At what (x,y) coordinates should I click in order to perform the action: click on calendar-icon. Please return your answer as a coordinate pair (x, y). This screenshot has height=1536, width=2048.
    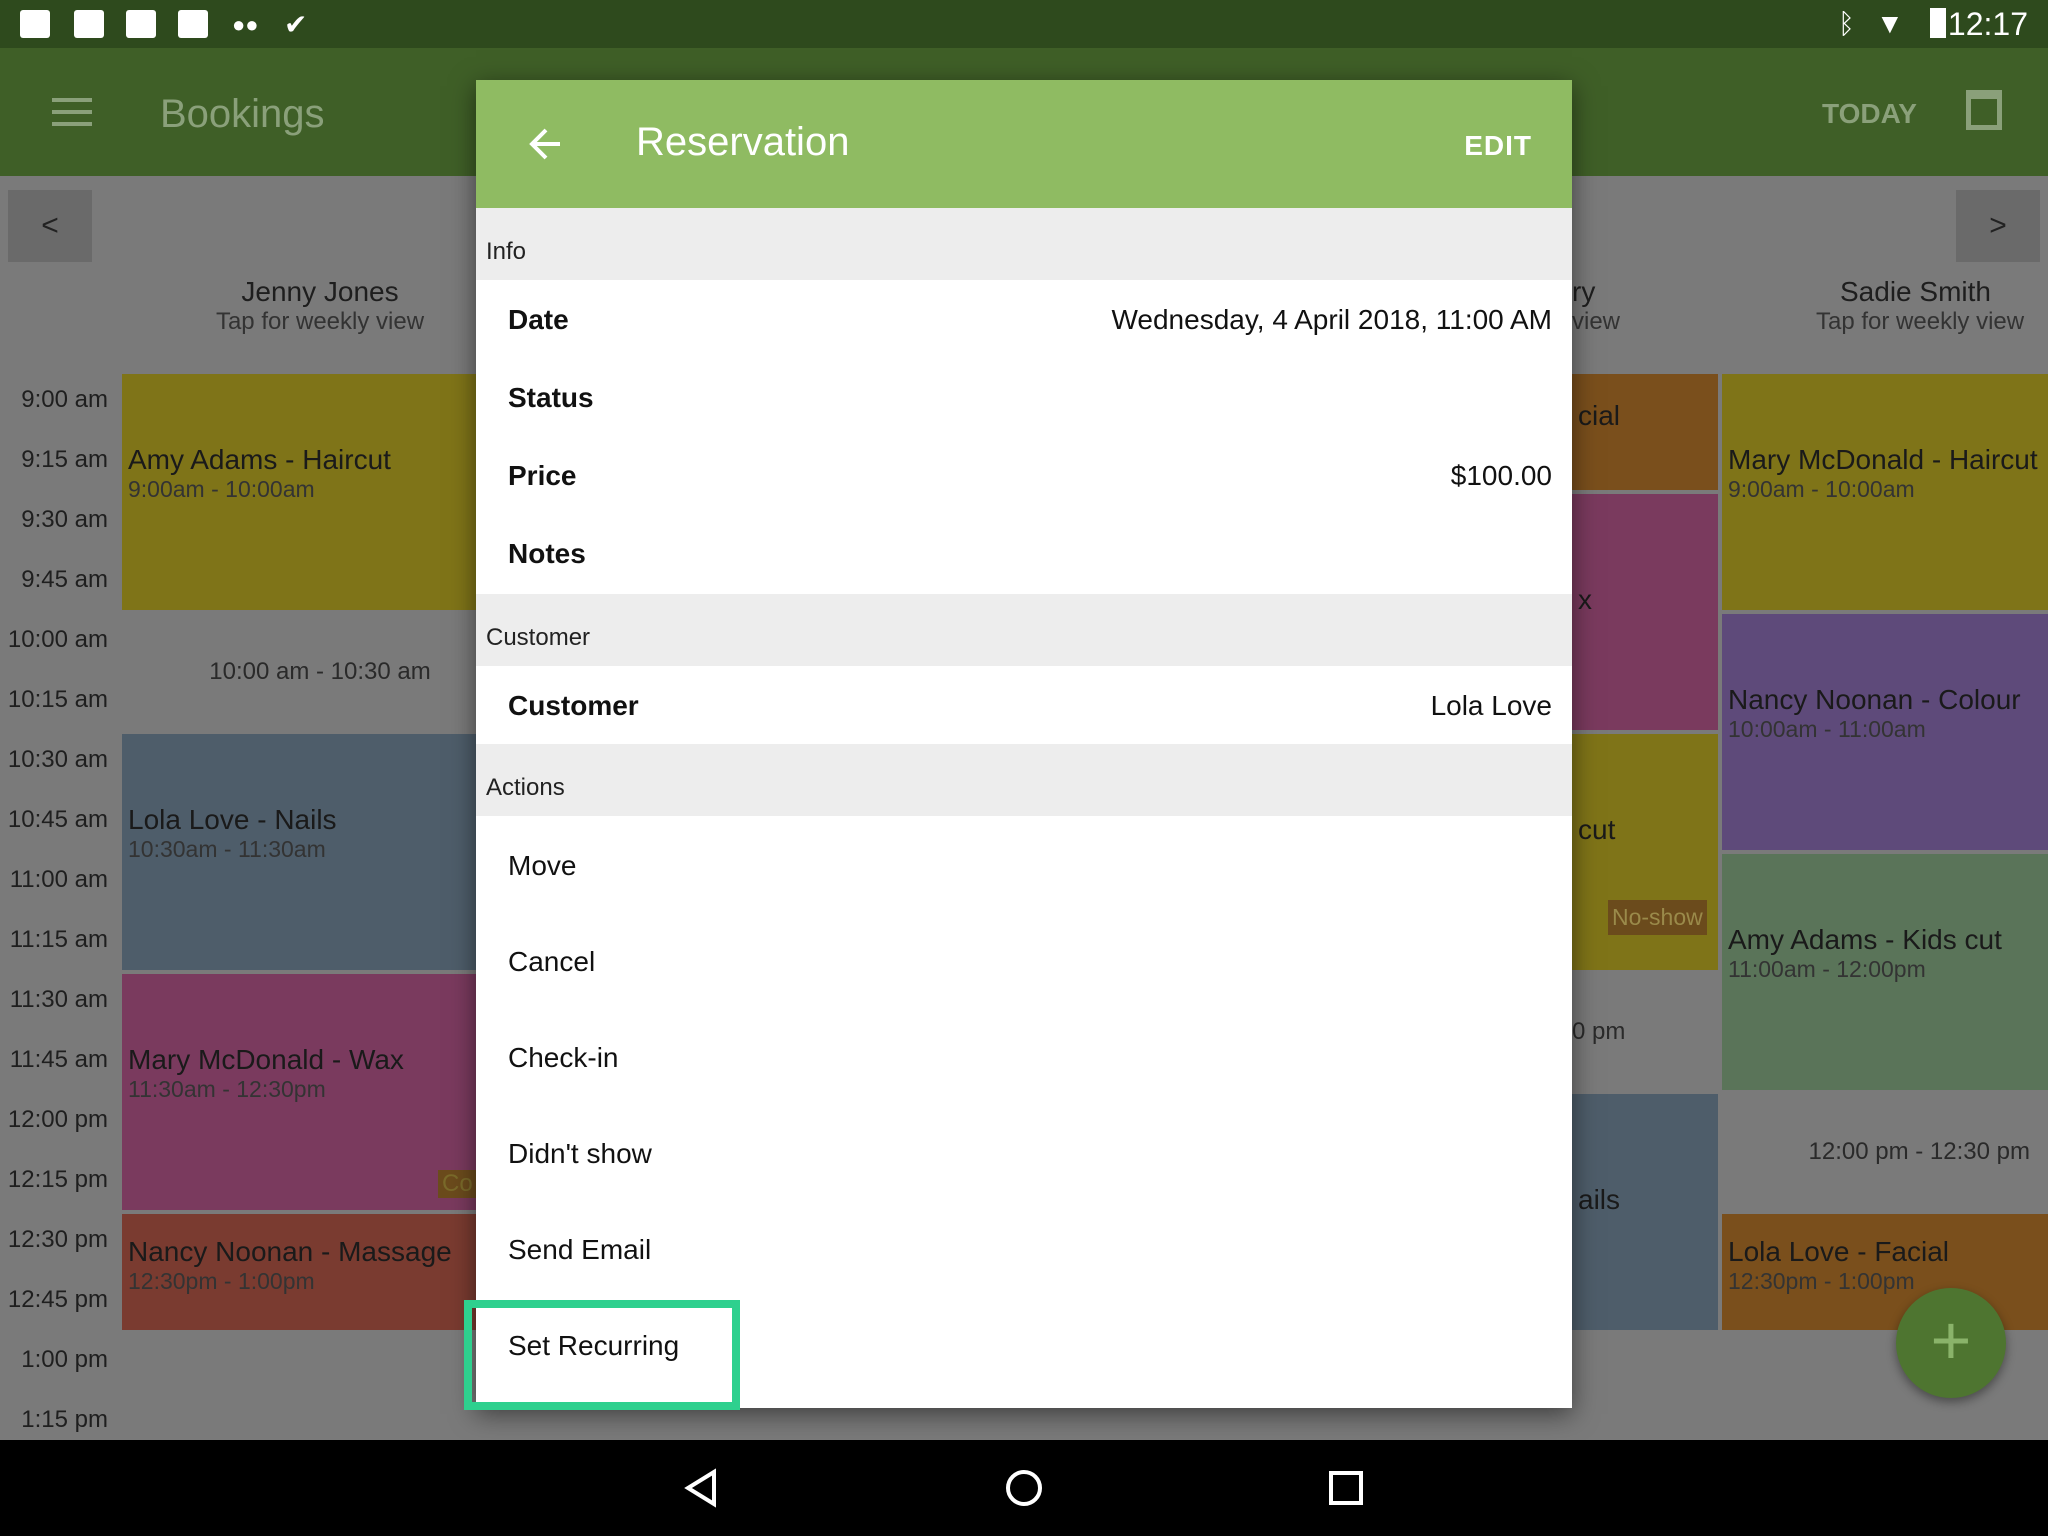
    Looking at the image, I should click on (1984, 110).